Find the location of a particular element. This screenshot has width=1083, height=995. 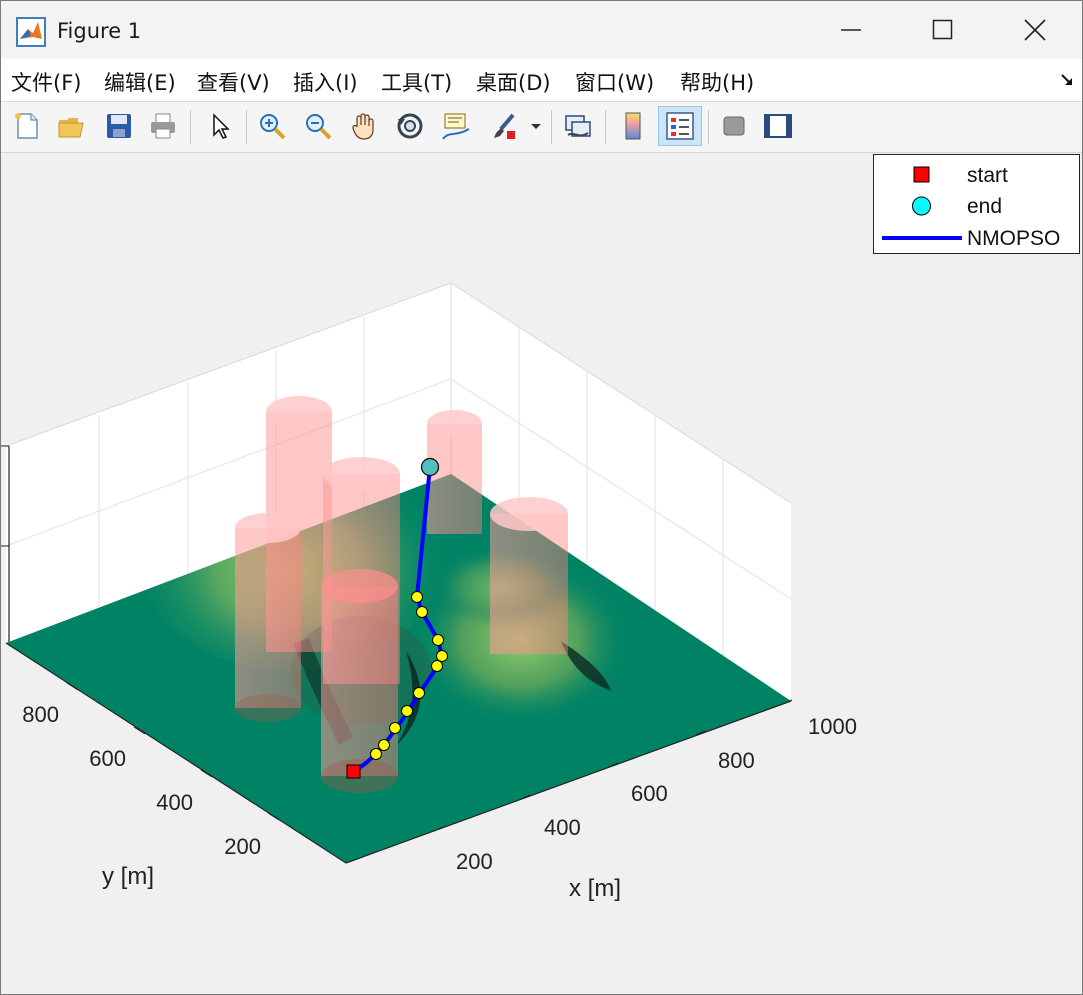

rotate-3d-button is located at coordinates (410, 126).